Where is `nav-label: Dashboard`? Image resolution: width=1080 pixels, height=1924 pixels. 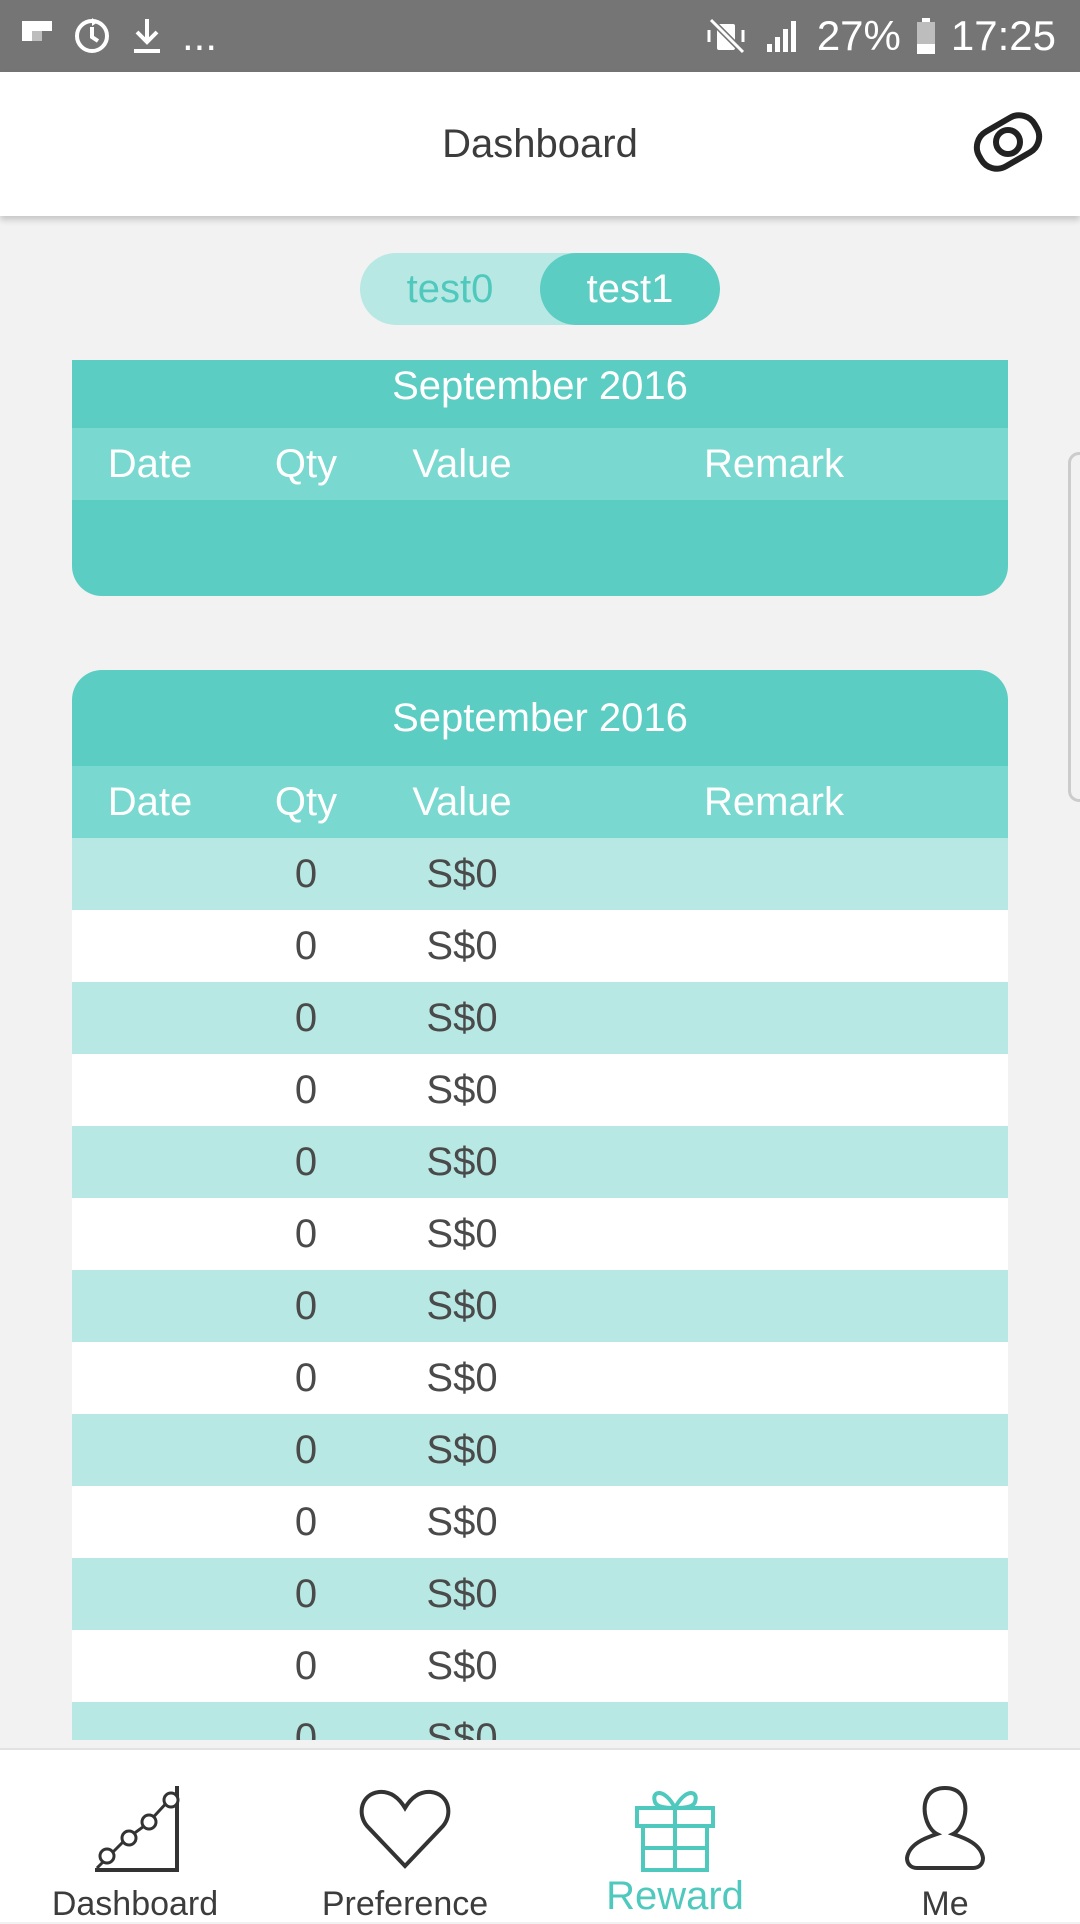 nav-label: Dashboard is located at coordinates (135, 1904).